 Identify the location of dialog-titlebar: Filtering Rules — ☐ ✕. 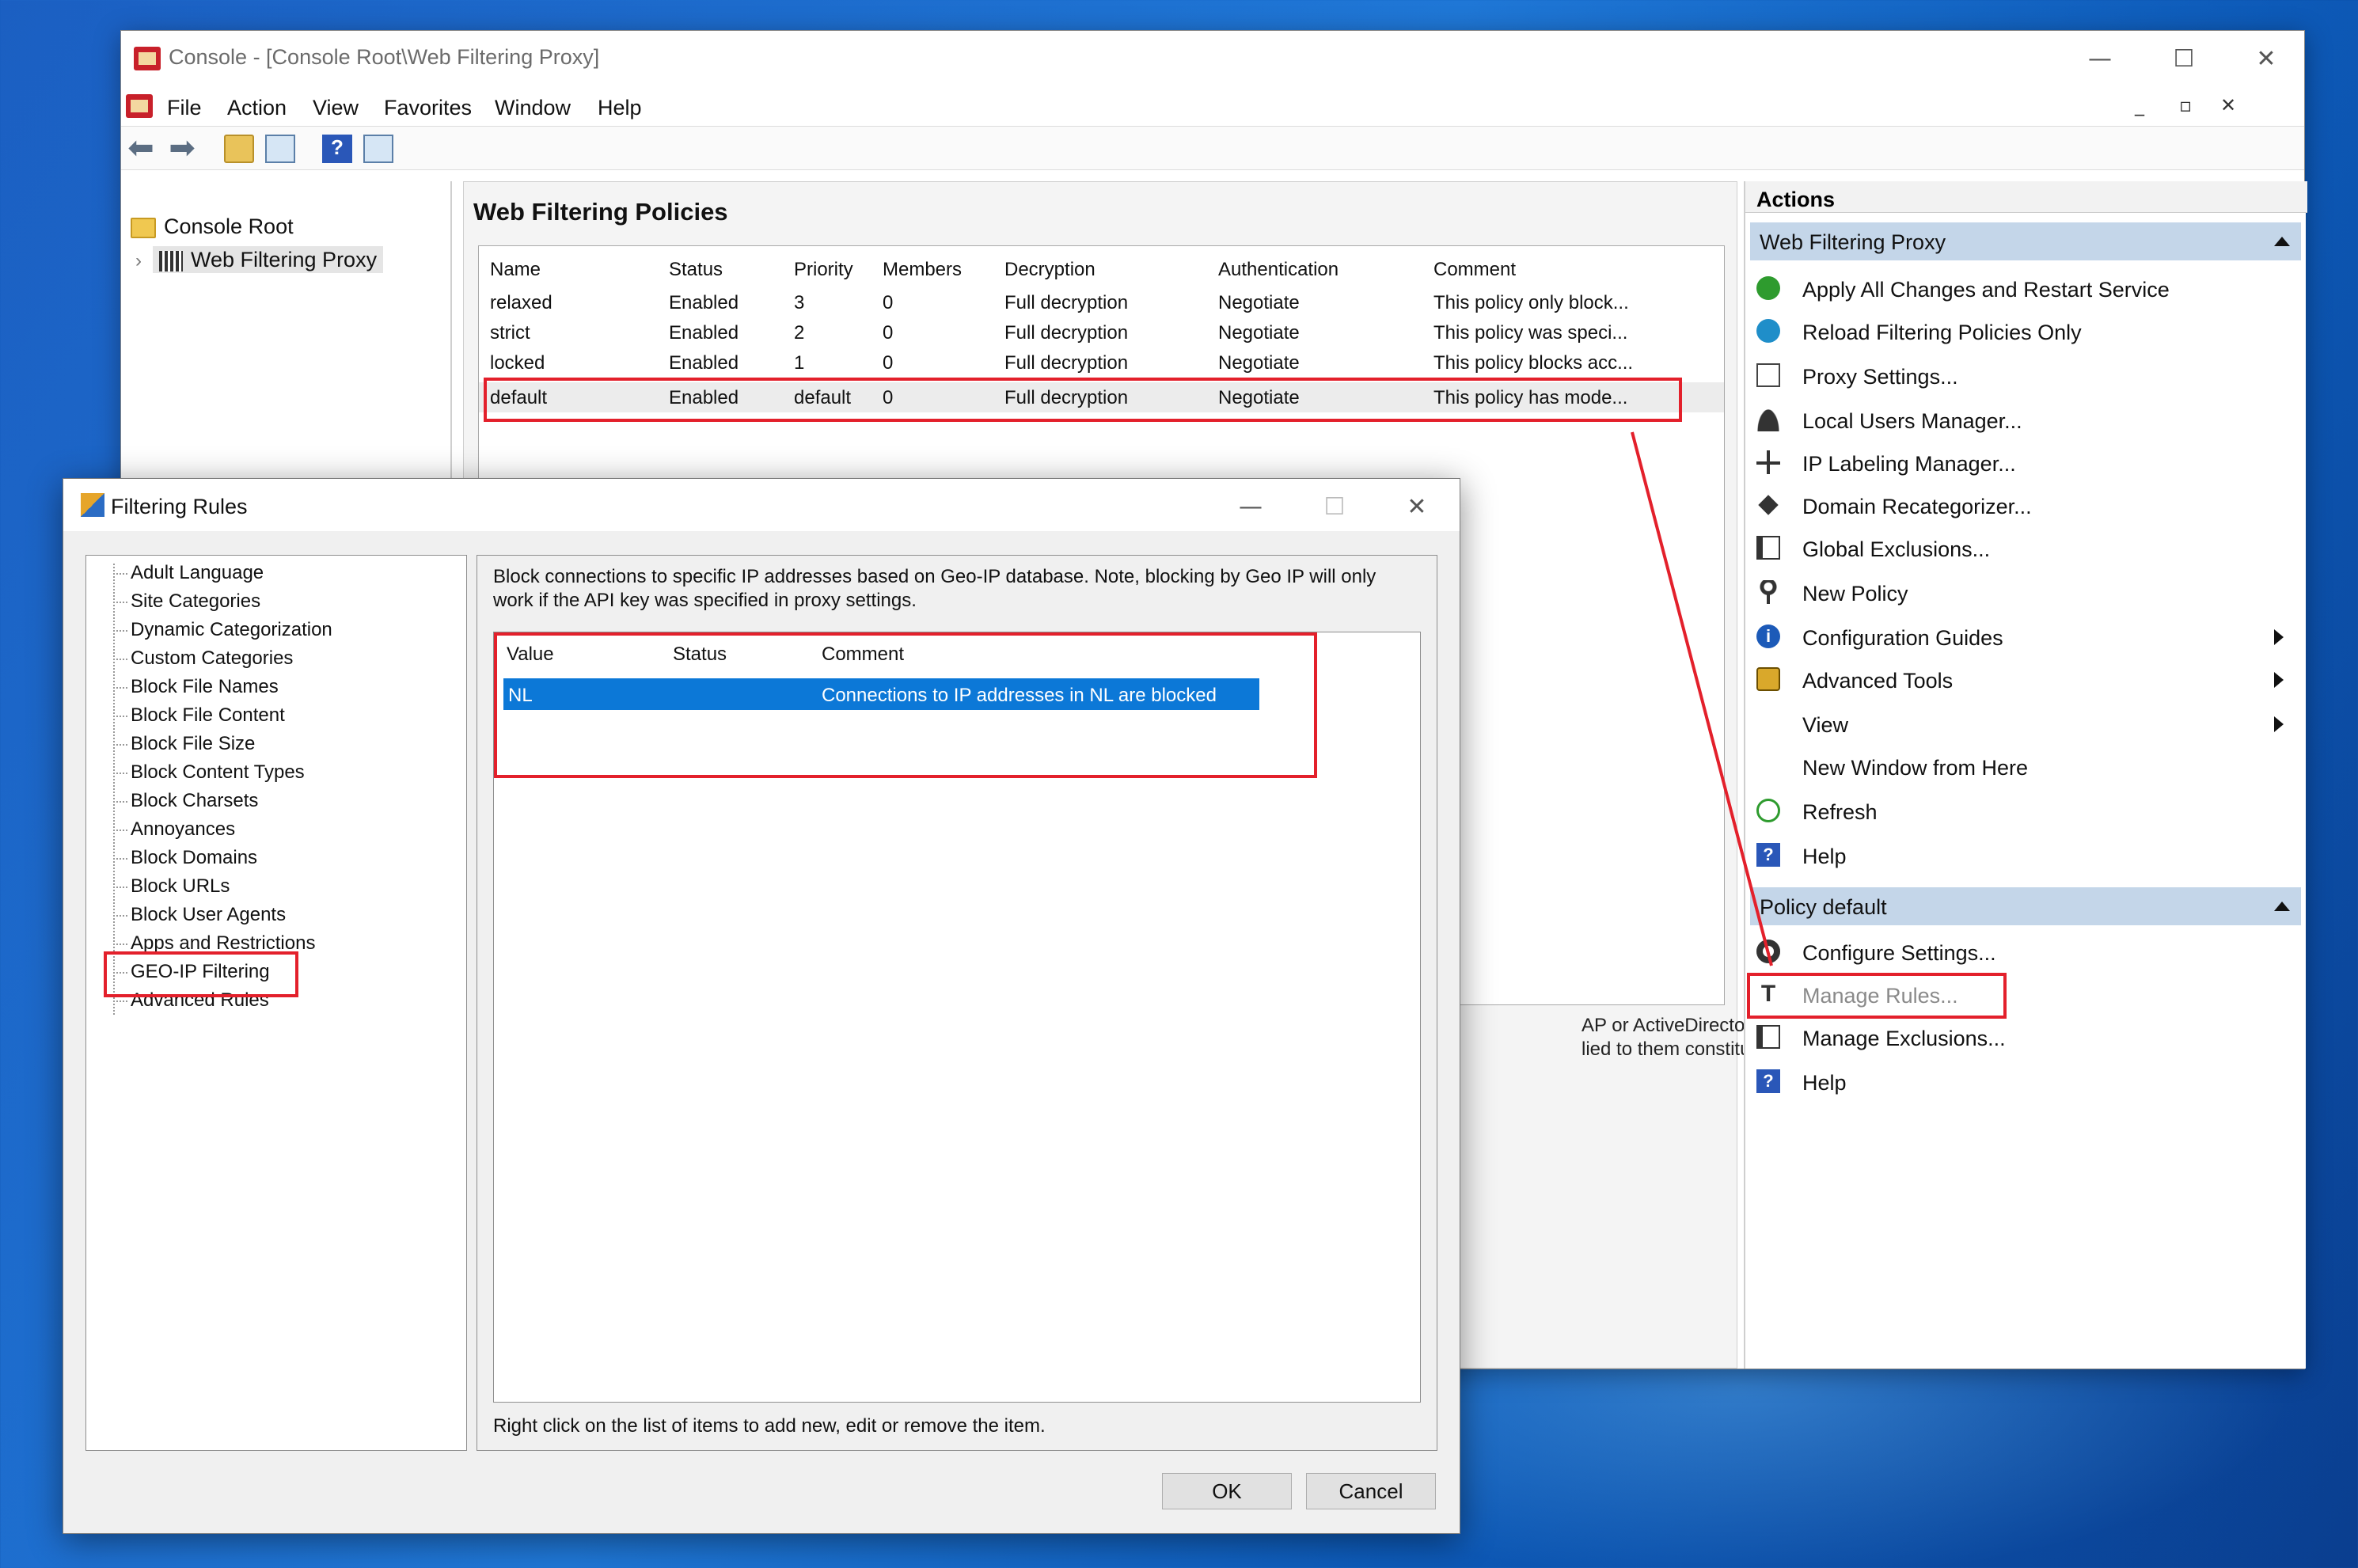
(761, 505).